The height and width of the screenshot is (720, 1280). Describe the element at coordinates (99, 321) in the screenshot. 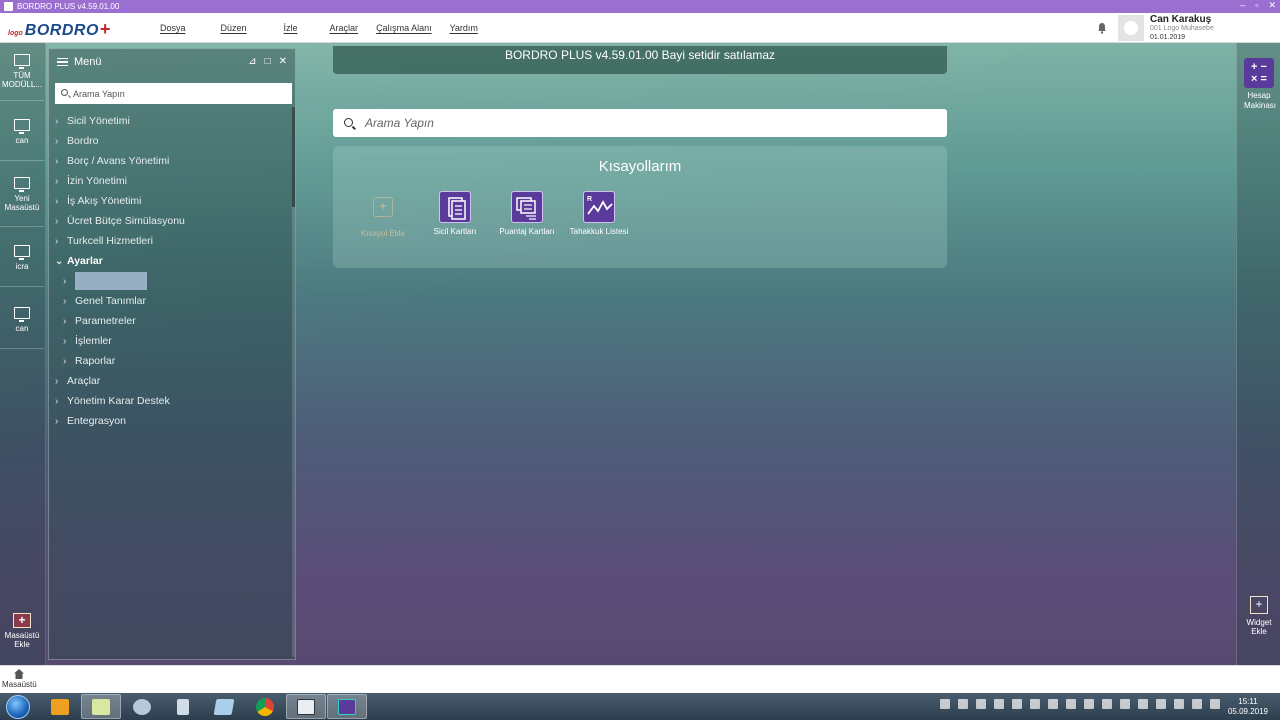

I see `menu-subitem-parametreler: › Parametreler` at that location.